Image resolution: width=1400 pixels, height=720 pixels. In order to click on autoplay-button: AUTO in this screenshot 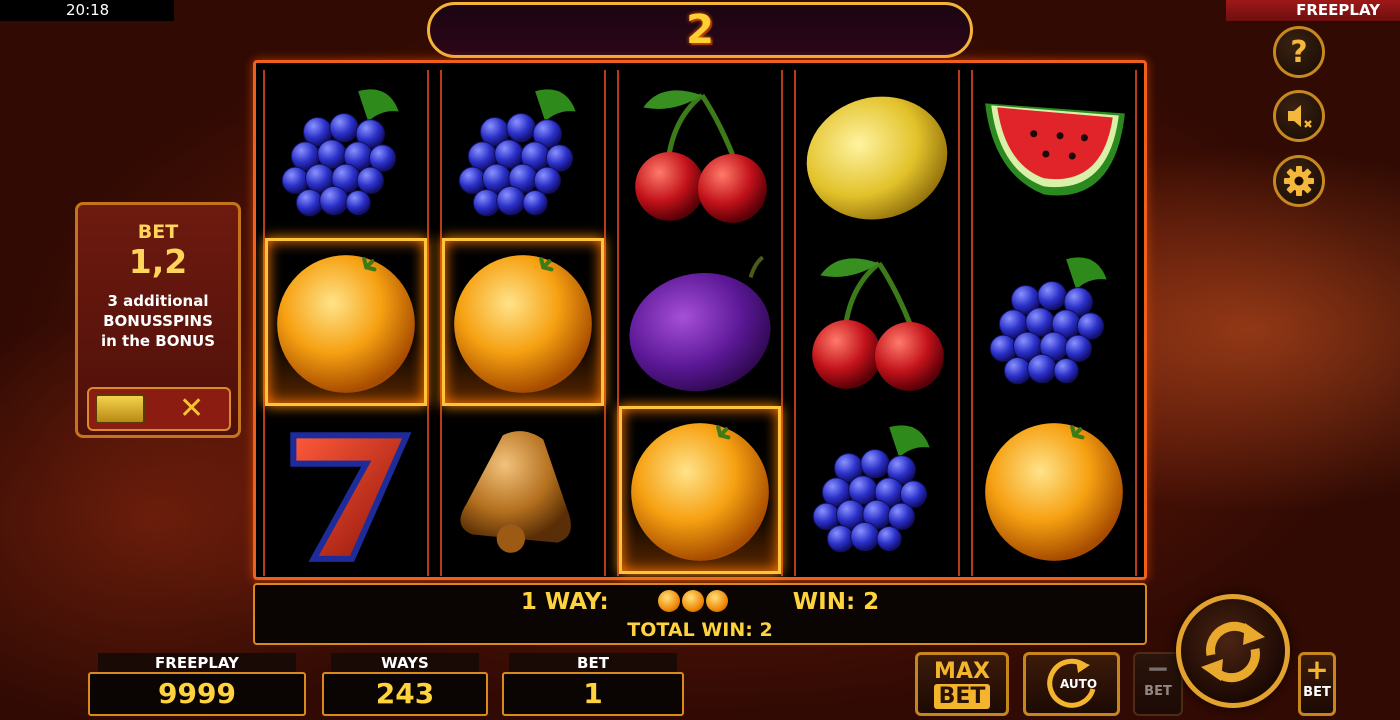, I will do `click(1071, 684)`.